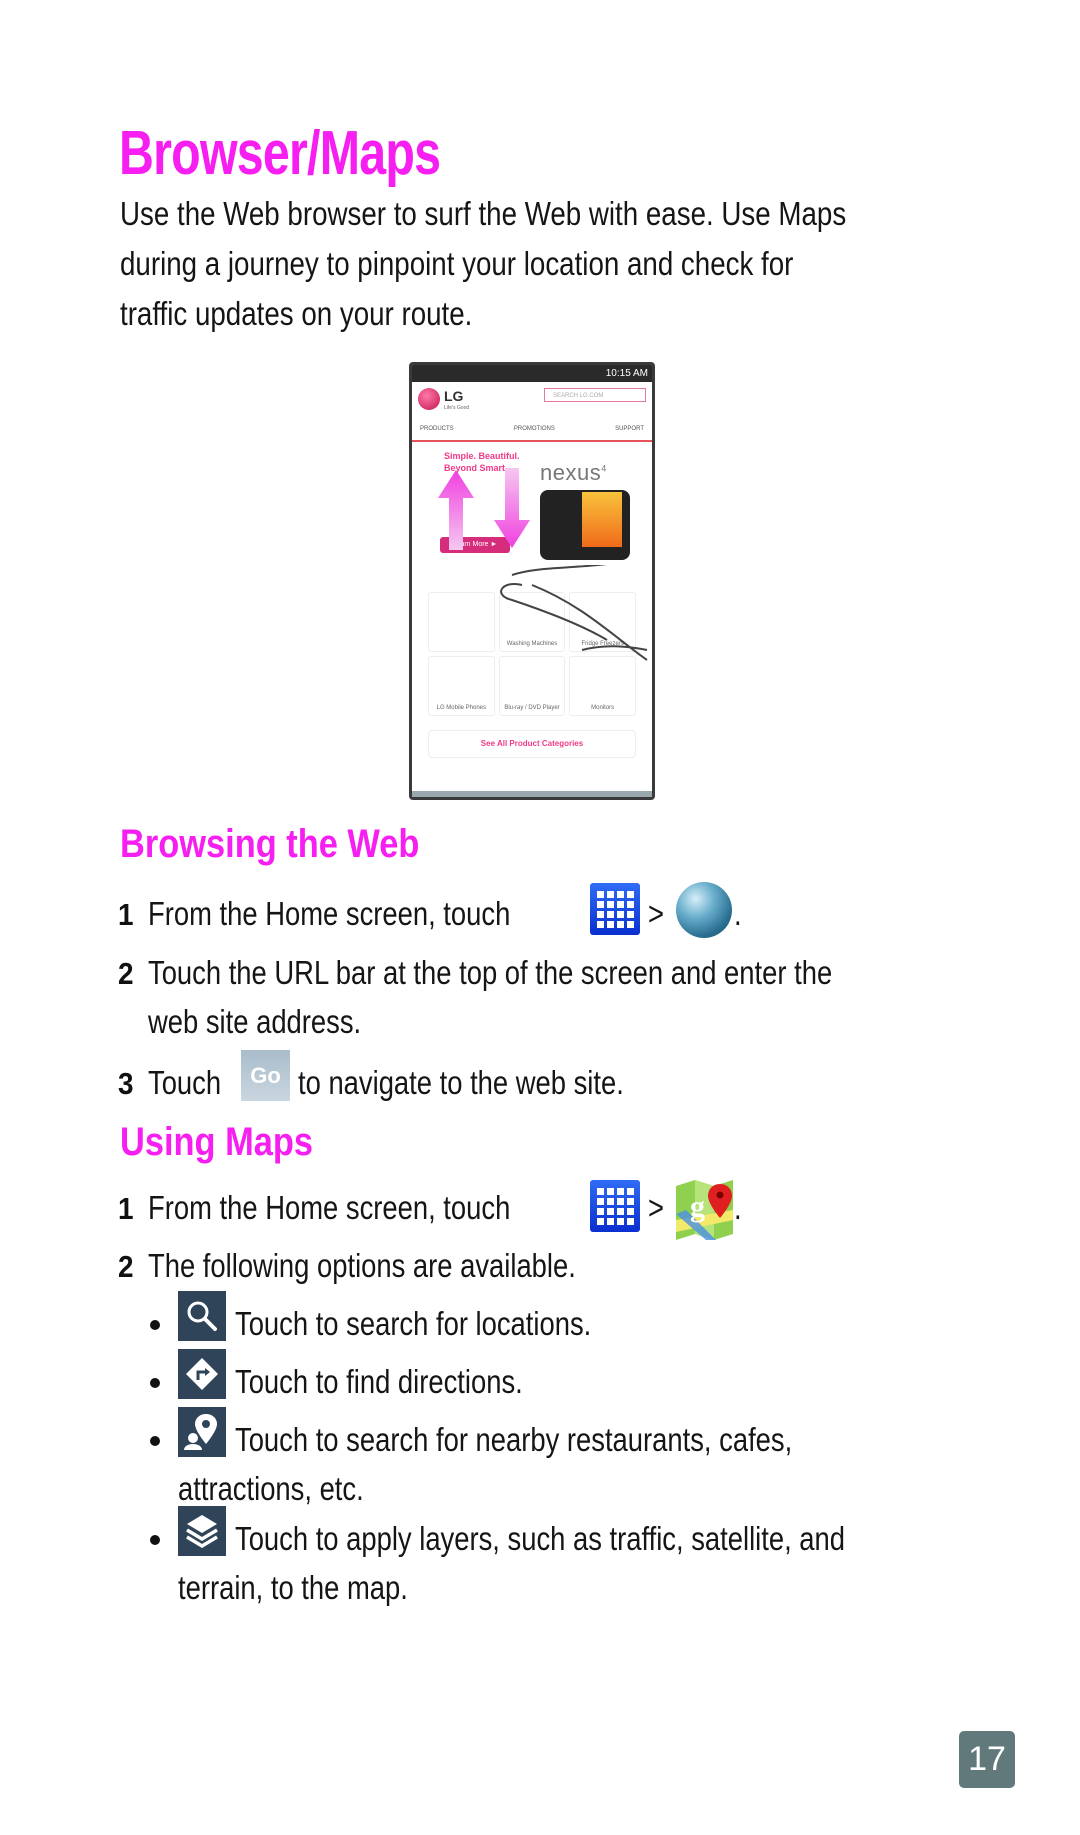 The image size is (1080, 1835). I want to click on lg-nav-item: PROMOTIONS, so click(534, 429).